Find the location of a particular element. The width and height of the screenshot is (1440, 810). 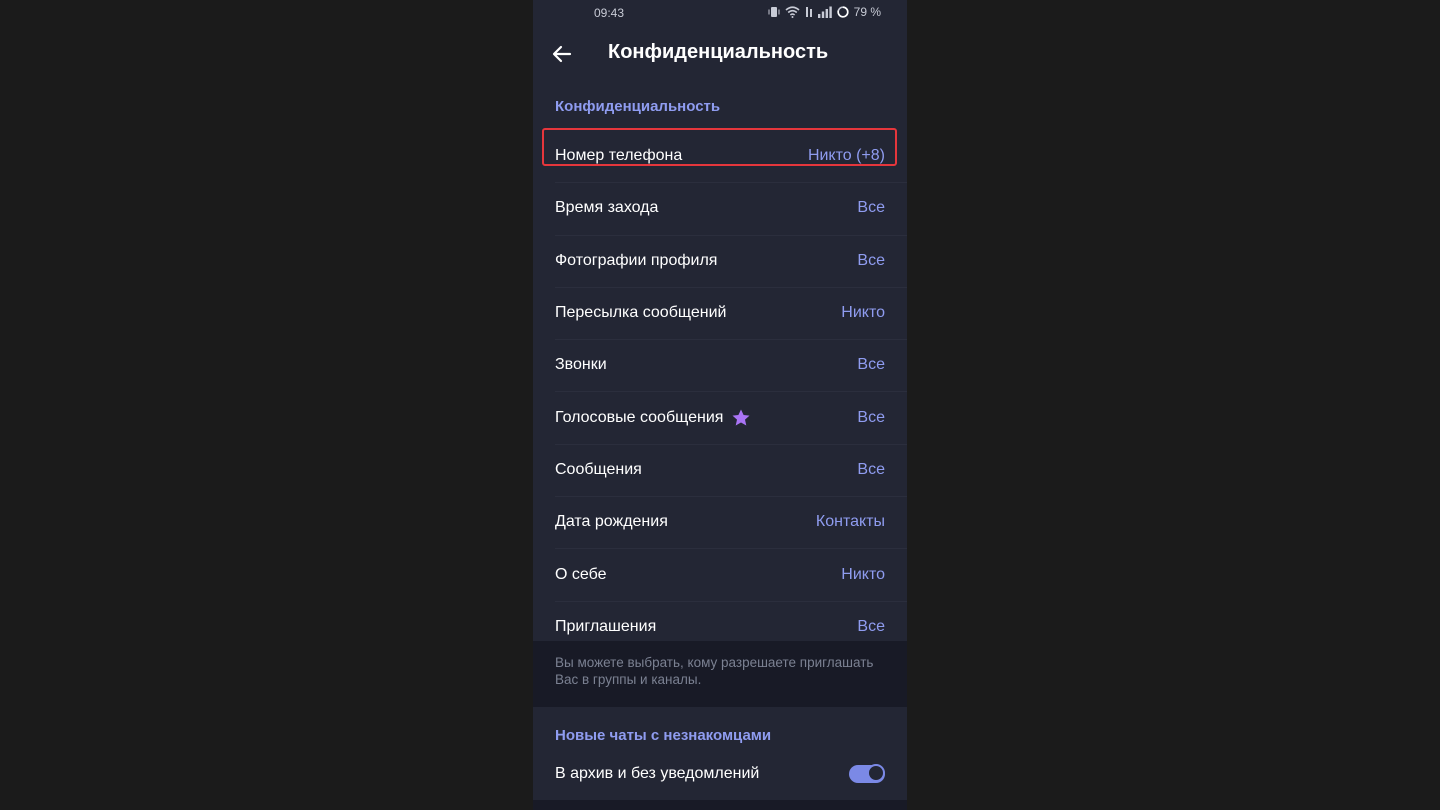

page-title: Конфиденциальность is located at coordinates (718, 52).